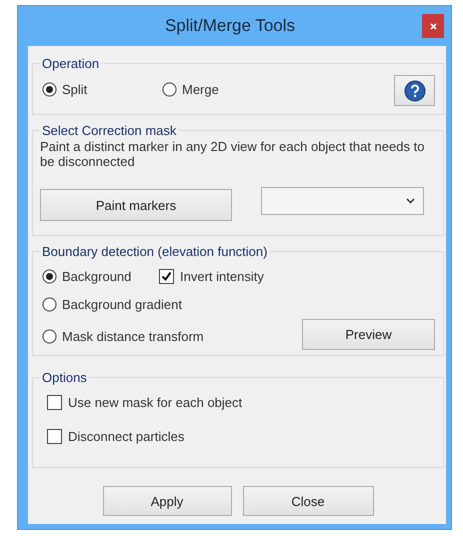 The height and width of the screenshot is (536, 463). Describe the element at coordinates (233, 154) in the screenshot. I see `instruction-text: Paint a distinct marker in any 2D view for each object that needs to be disconnected` at that location.